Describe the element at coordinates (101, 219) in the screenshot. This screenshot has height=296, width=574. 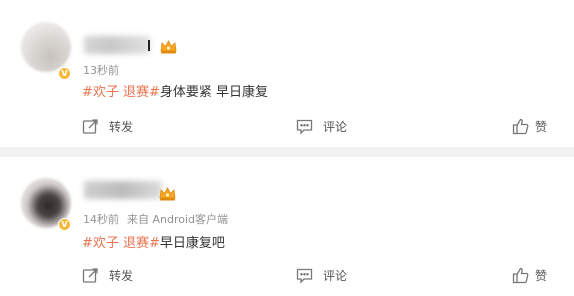
I see `post-time: 14秒前` at that location.